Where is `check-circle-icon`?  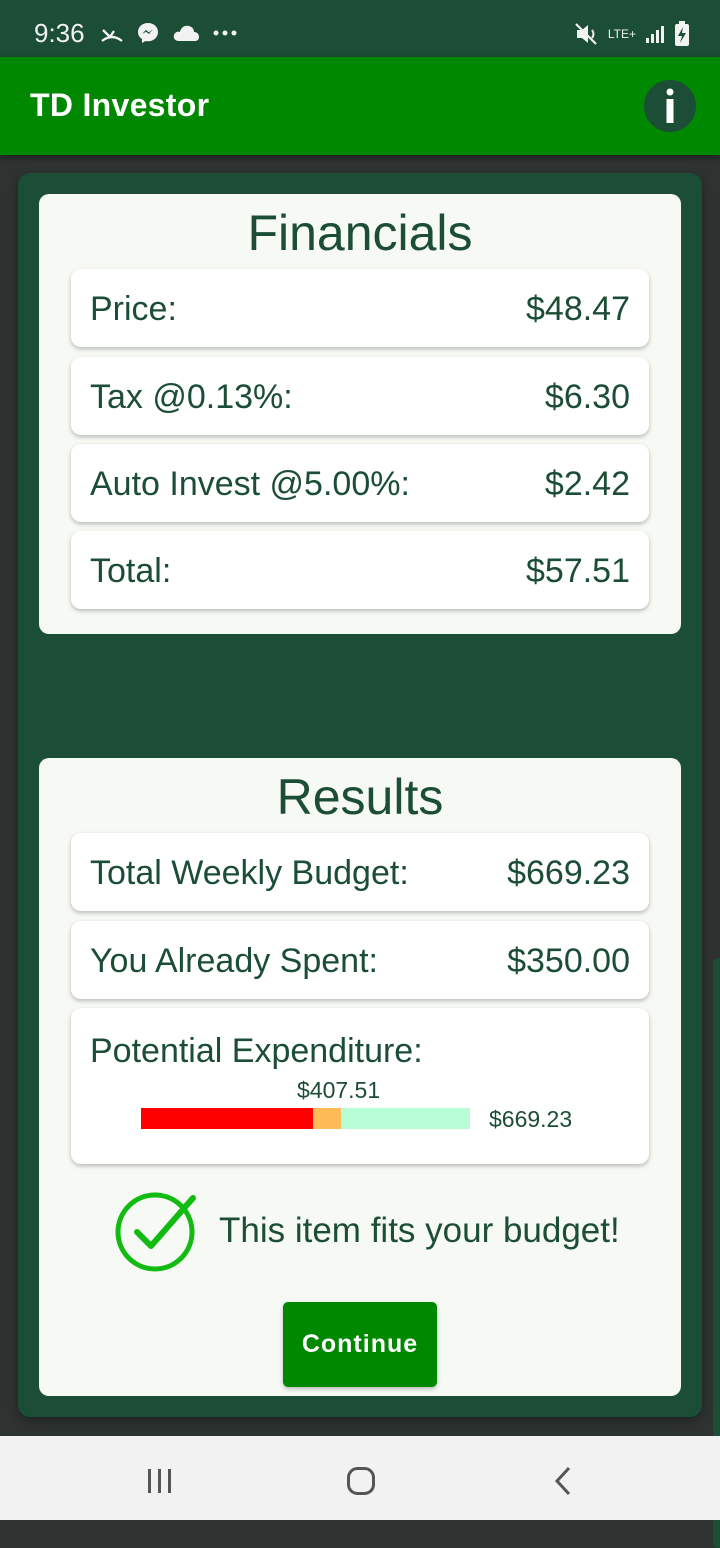
check-circle-icon is located at coordinates (155, 1232).